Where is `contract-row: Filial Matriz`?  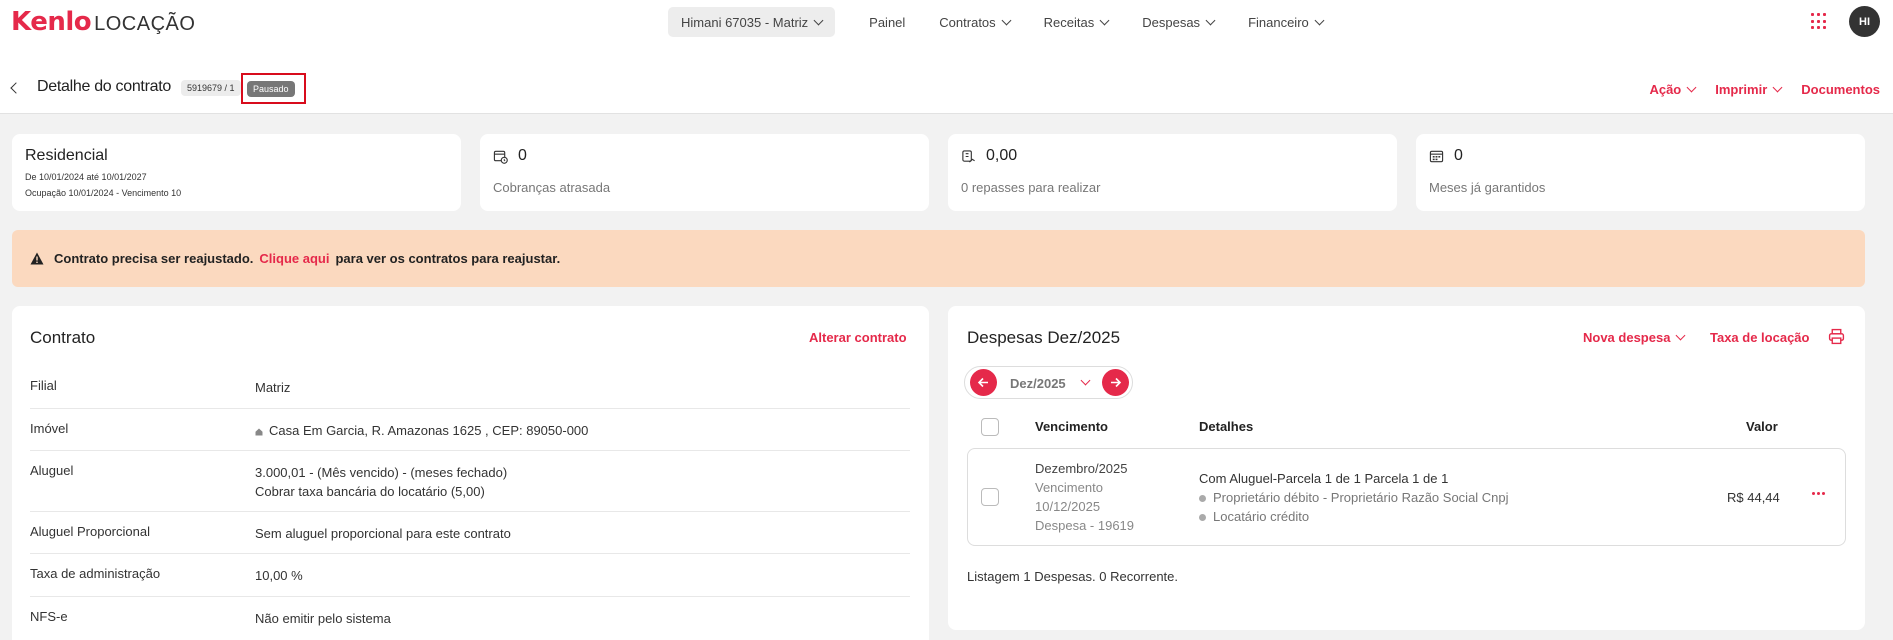
contract-row: Filial Matriz is located at coordinates (470, 387).